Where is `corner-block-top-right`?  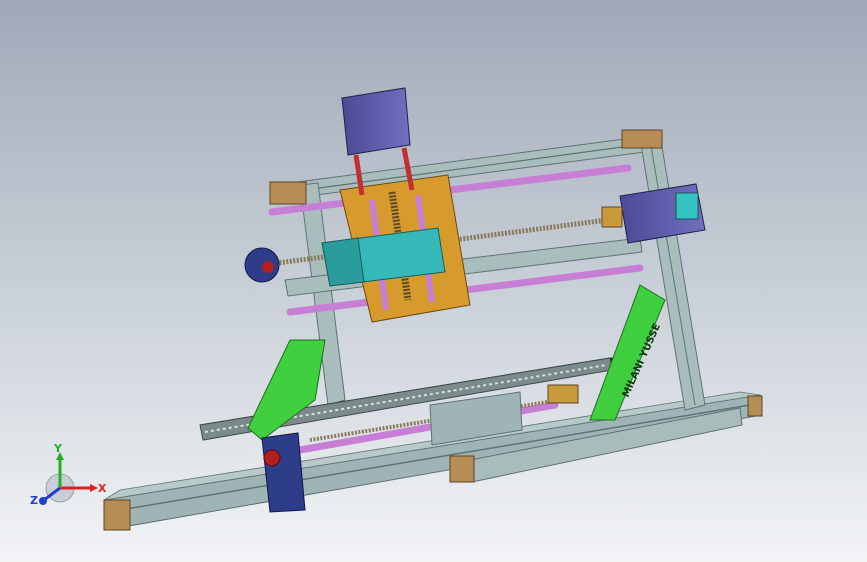
corner-block-top-right is located at coordinates (642, 139).